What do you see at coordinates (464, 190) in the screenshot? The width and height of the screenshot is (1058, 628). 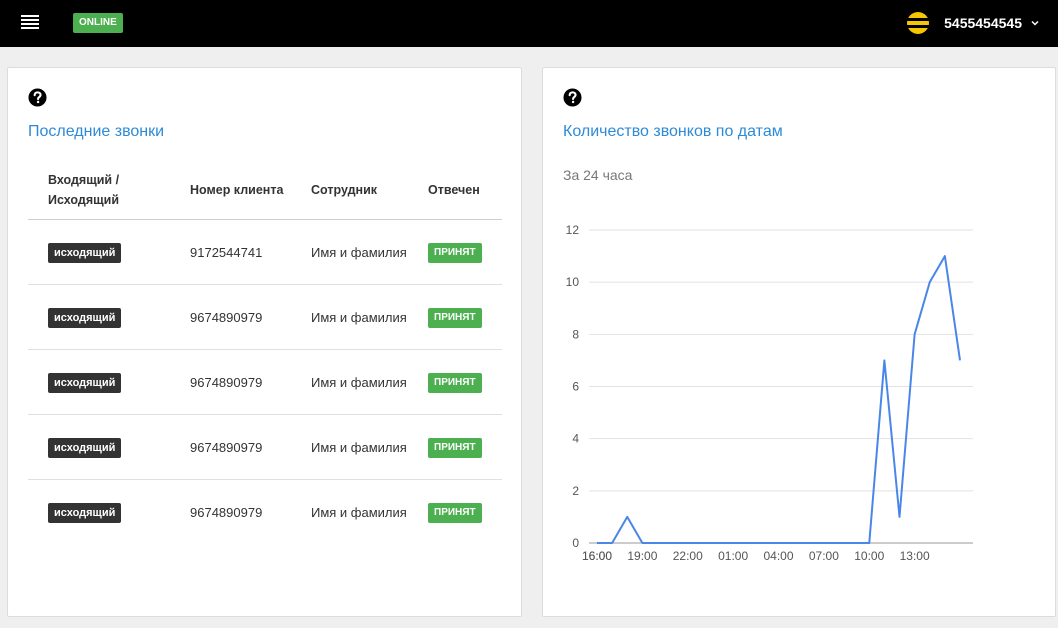 I see `column-header-answered: Отвечен` at bounding box center [464, 190].